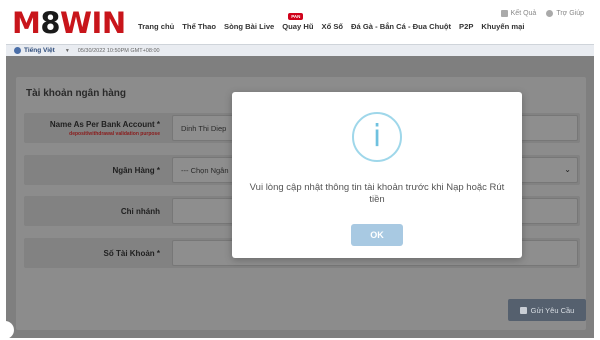 This screenshot has height=340, width=600. What do you see at coordinates (550, 13) in the screenshot?
I see `help-icon` at bounding box center [550, 13].